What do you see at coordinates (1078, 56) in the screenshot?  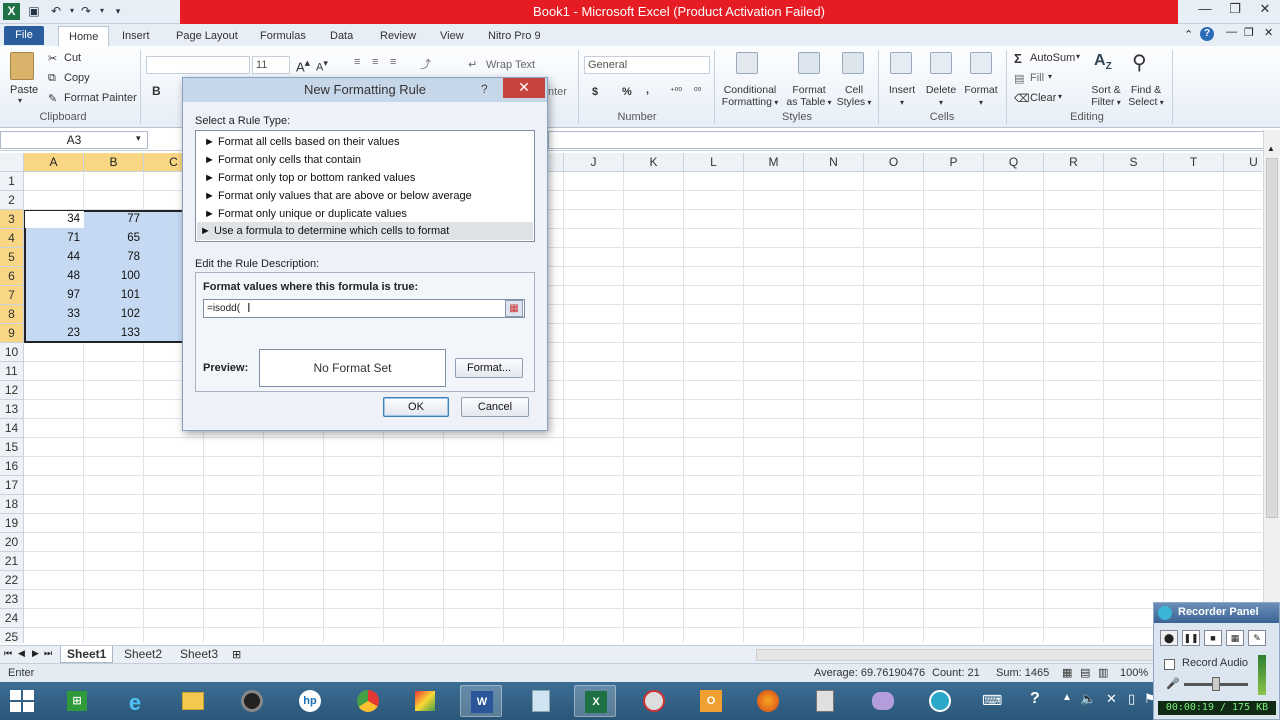 I see `autosum-dropdown-icon: ▾` at bounding box center [1078, 56].